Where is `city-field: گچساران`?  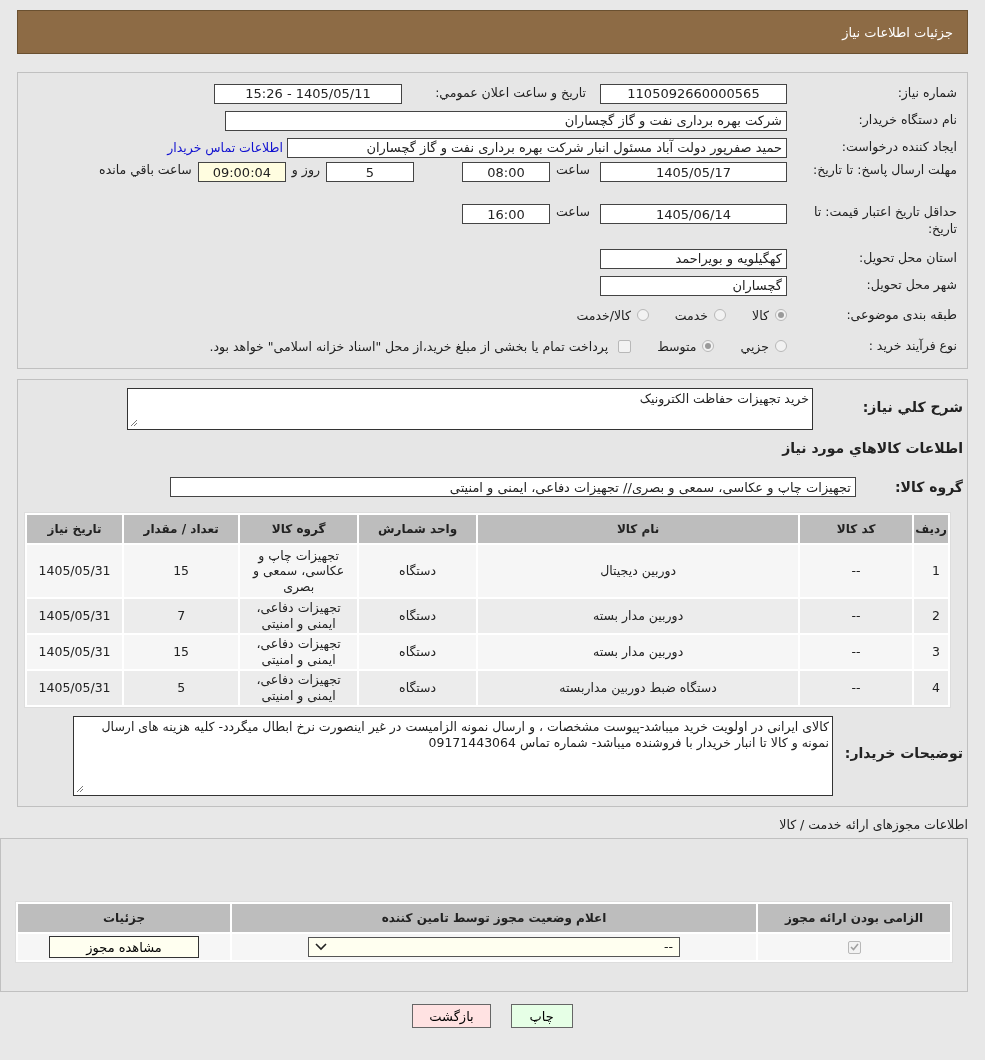
city-field: گچساران is located at coordinates (693, 285).